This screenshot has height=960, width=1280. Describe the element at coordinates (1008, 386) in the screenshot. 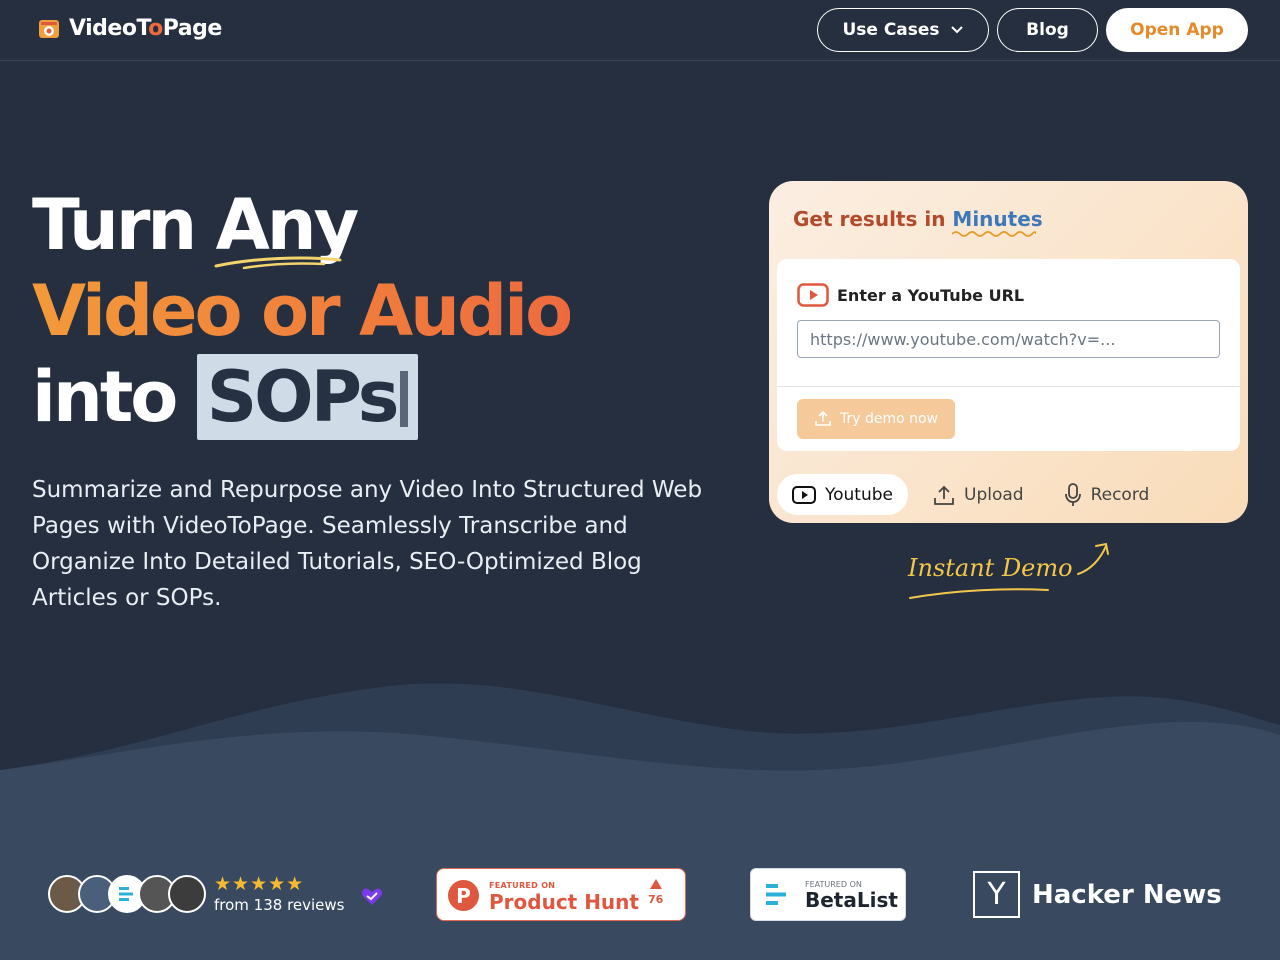

I see `divider` at that location.